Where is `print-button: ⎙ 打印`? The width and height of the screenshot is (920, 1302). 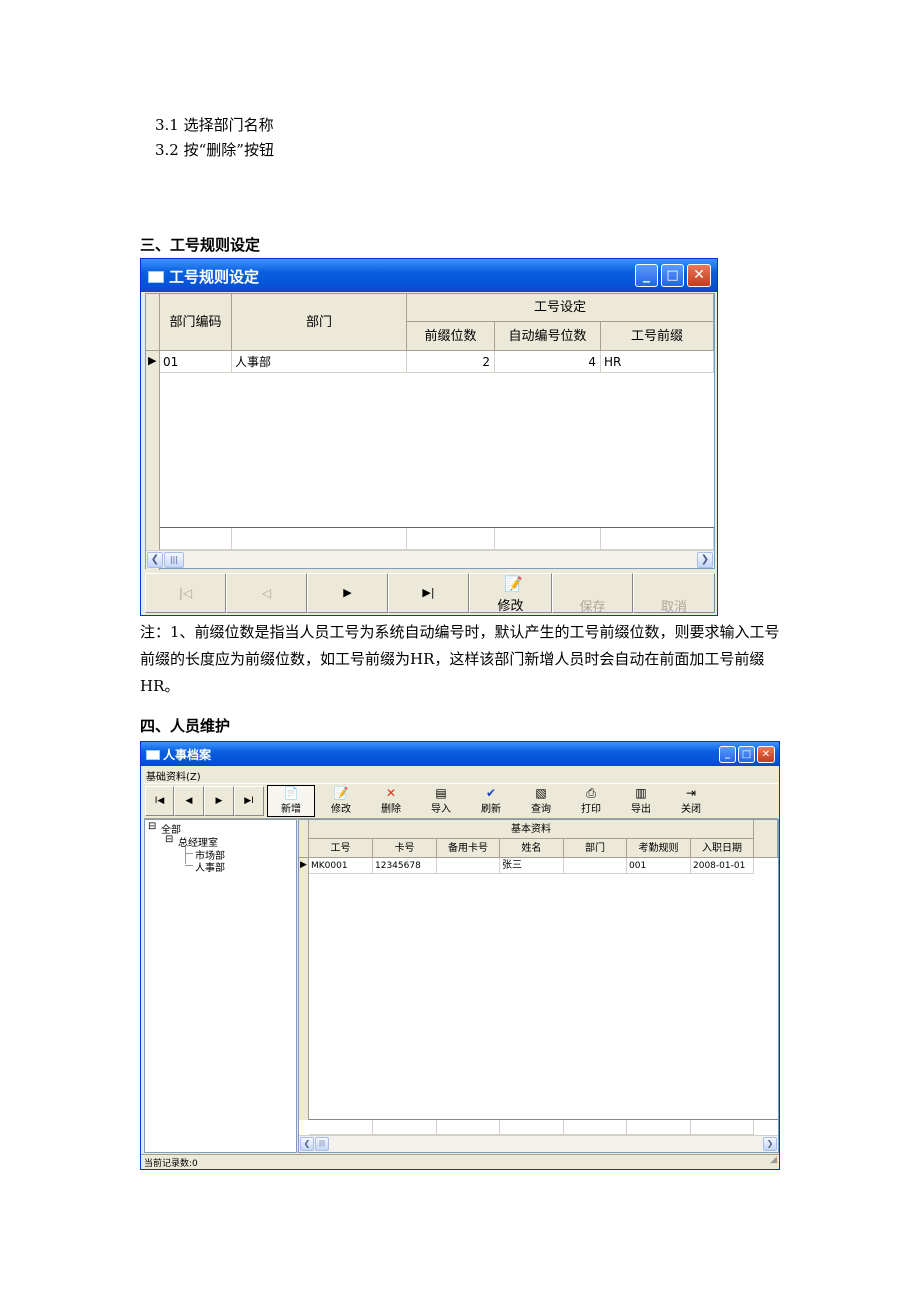 print-button: ⎙ 打印 is located at coordinates (591, 801).